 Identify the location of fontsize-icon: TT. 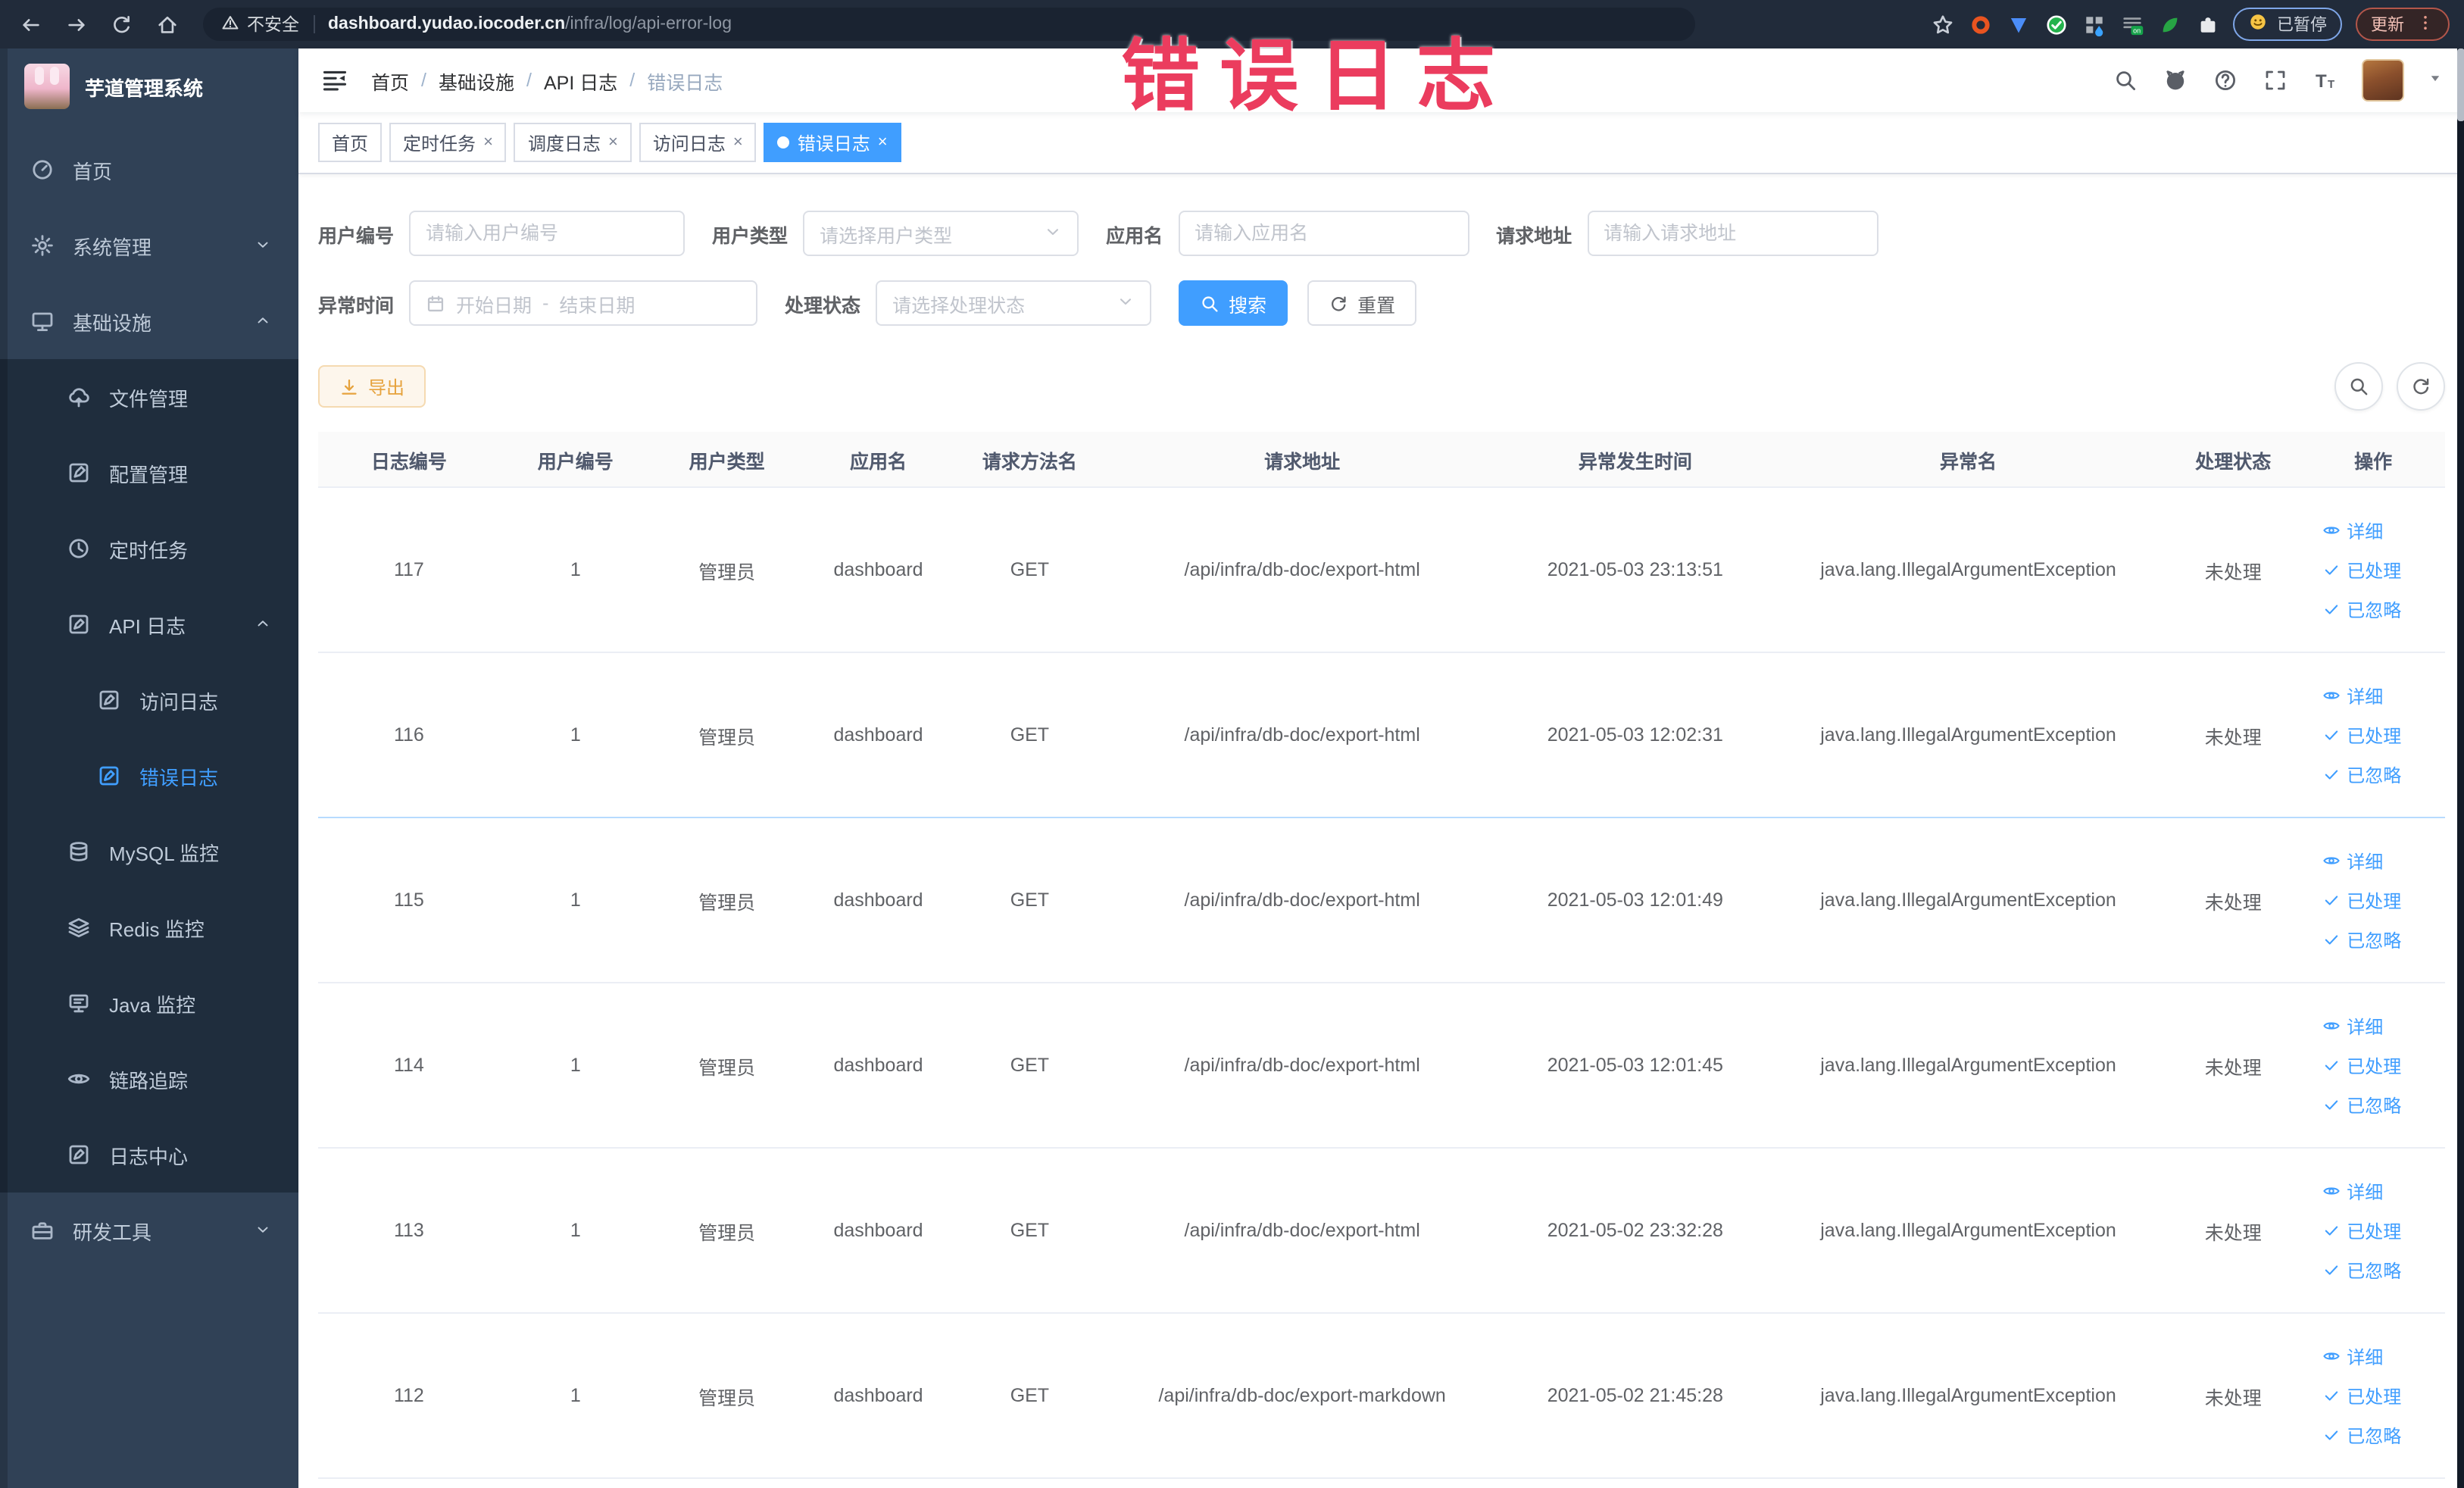
(2325, 80).